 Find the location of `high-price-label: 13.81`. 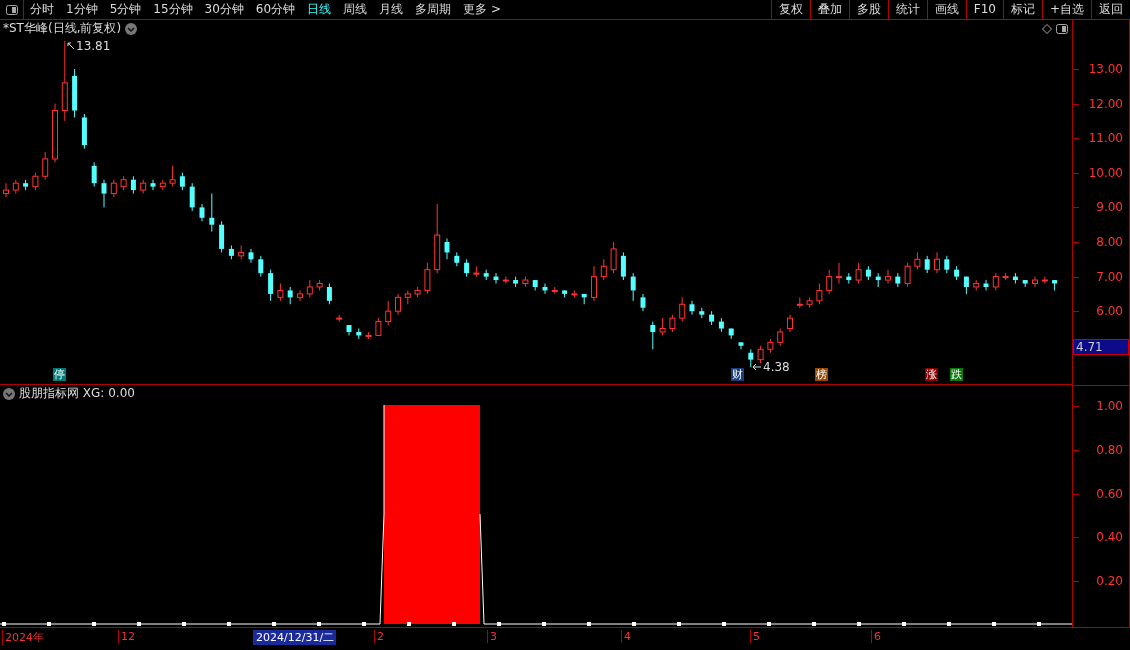

high-price-label: 13.81 is located at coordinates (93, 46).